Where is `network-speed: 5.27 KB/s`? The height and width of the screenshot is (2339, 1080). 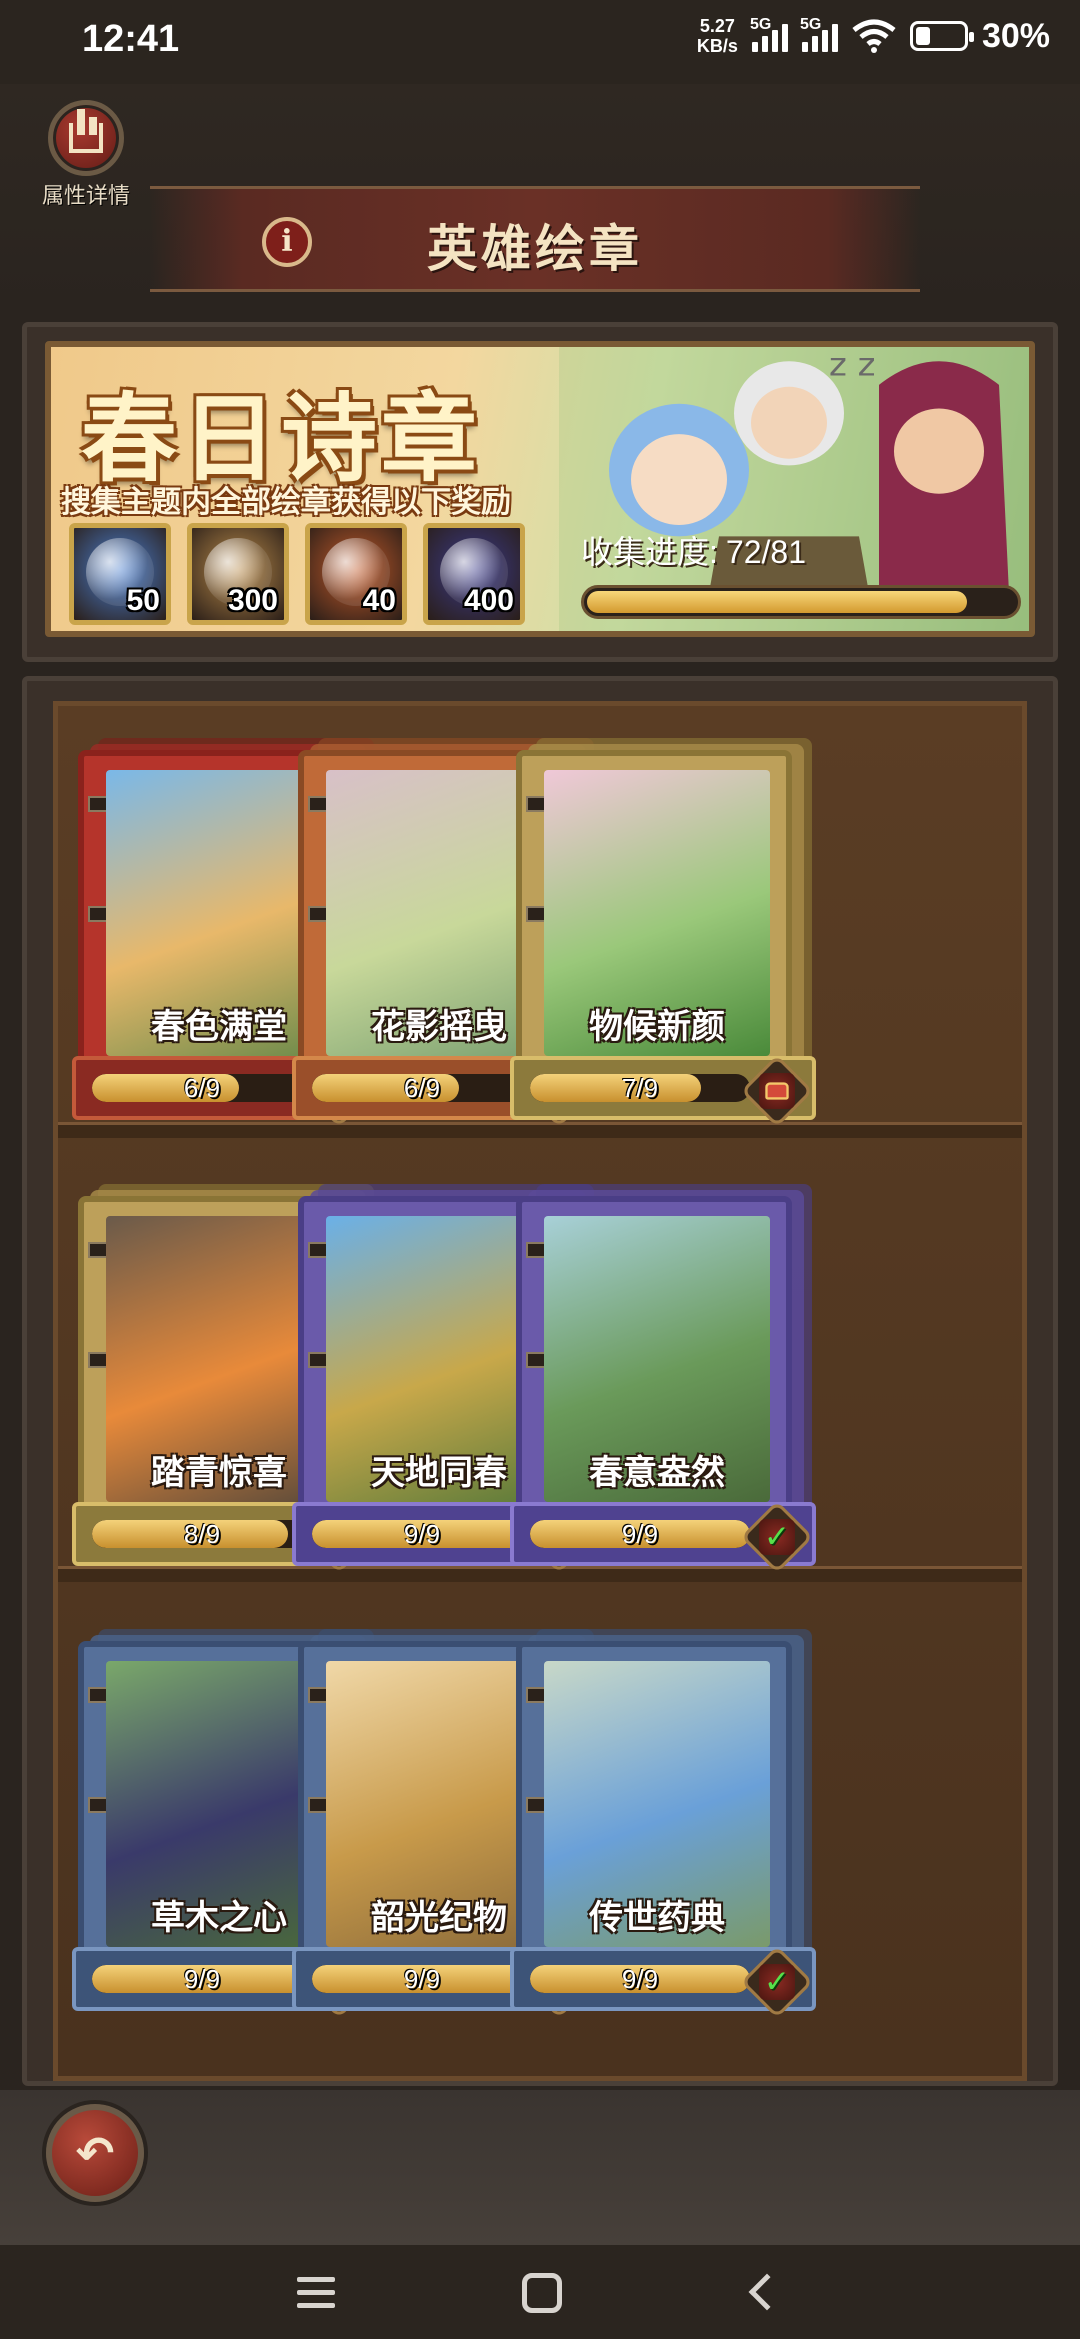 network-speed: 5.27 KB/s is located at coordinates (717, 36).